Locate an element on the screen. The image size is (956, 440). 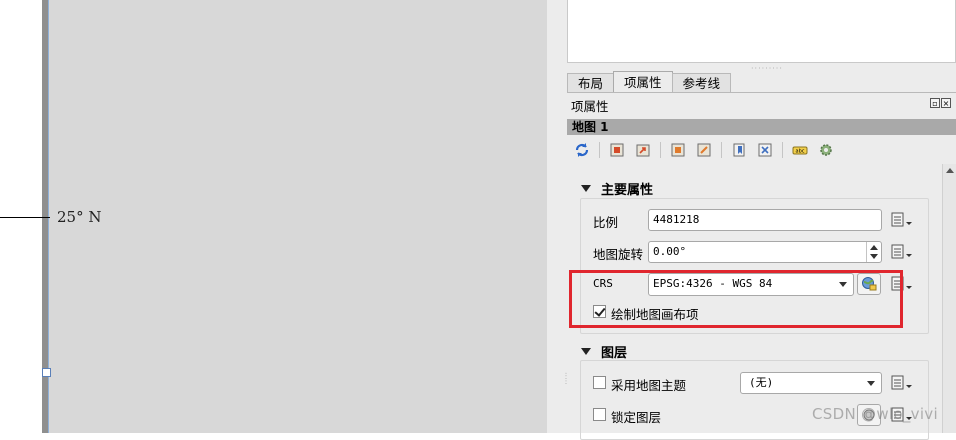
lock-layers-label: 锁定图层 is located at coordinates (636, 417).